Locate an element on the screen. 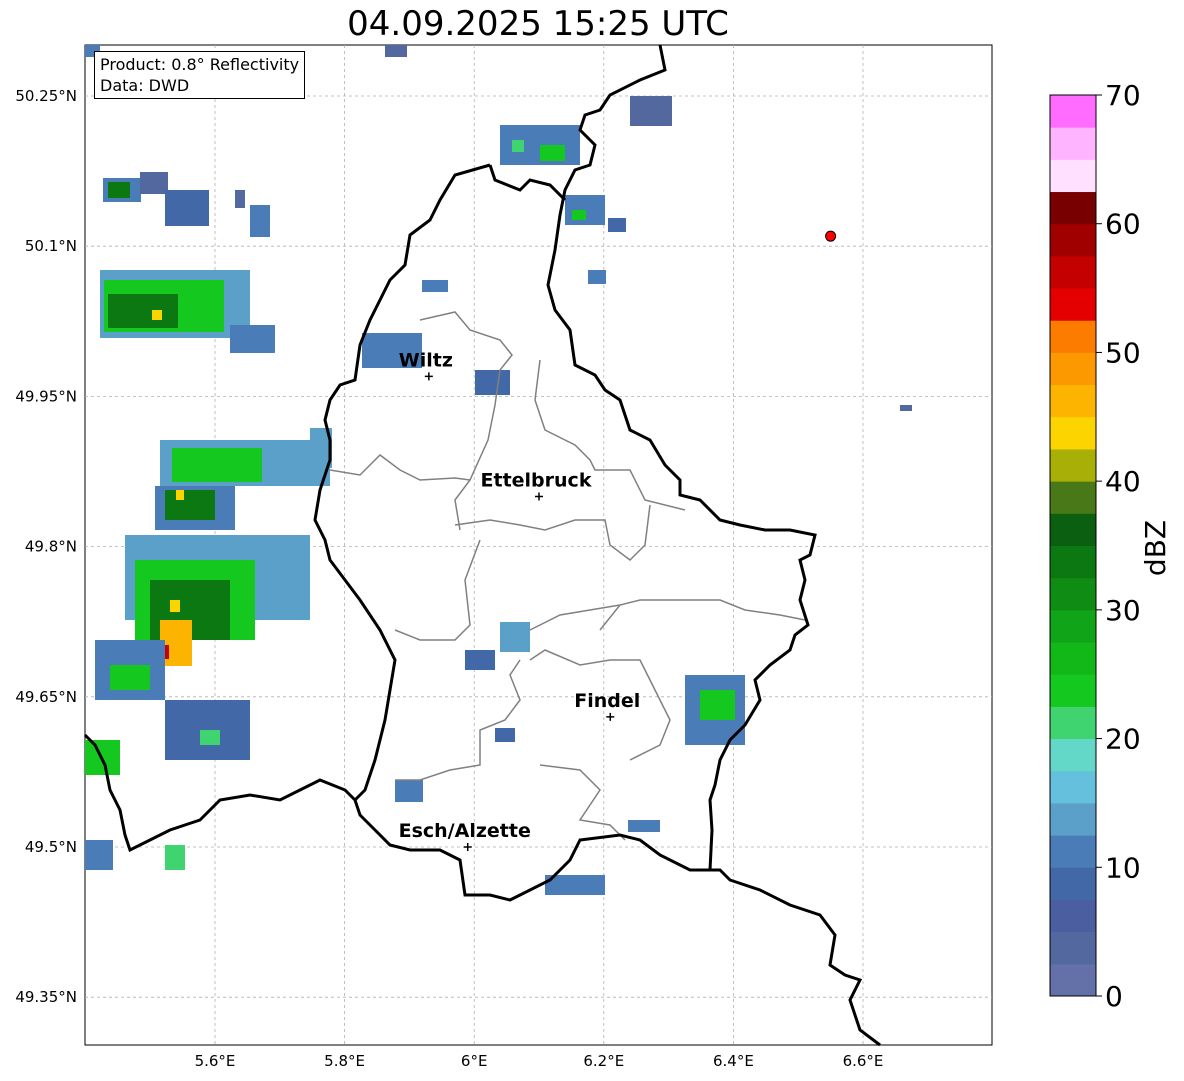  colorbar: 0 10 20 30 40 50 60 70 dBZ is located at coordinates (1110, 546).